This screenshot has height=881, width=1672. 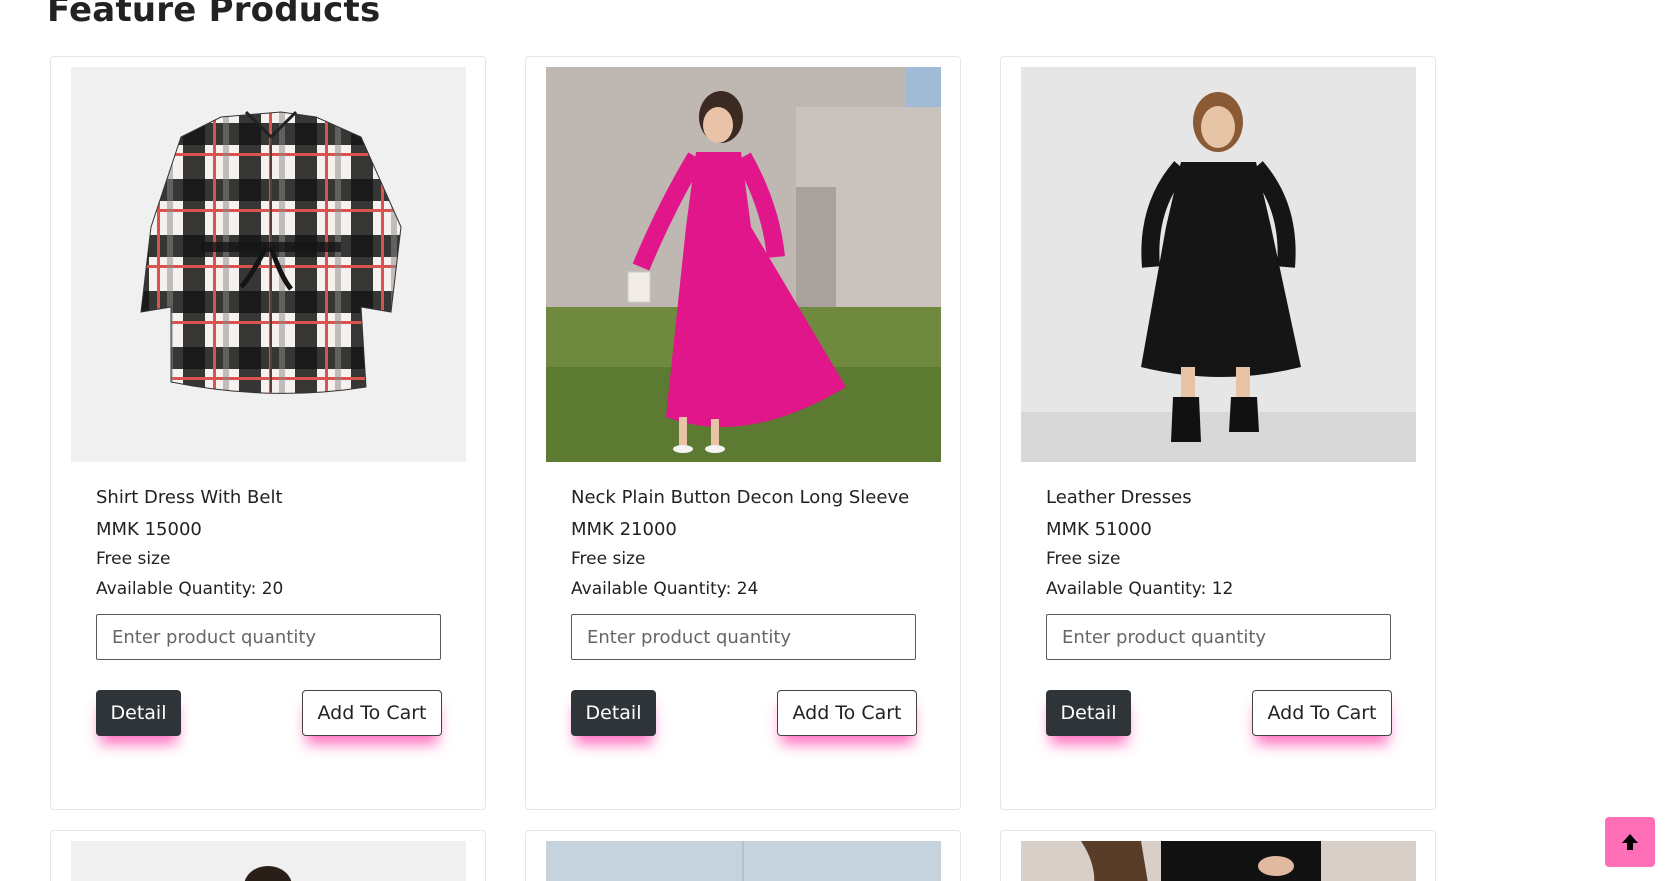 I want to click on product-image-pink-dress, so click(x=743, y=264).